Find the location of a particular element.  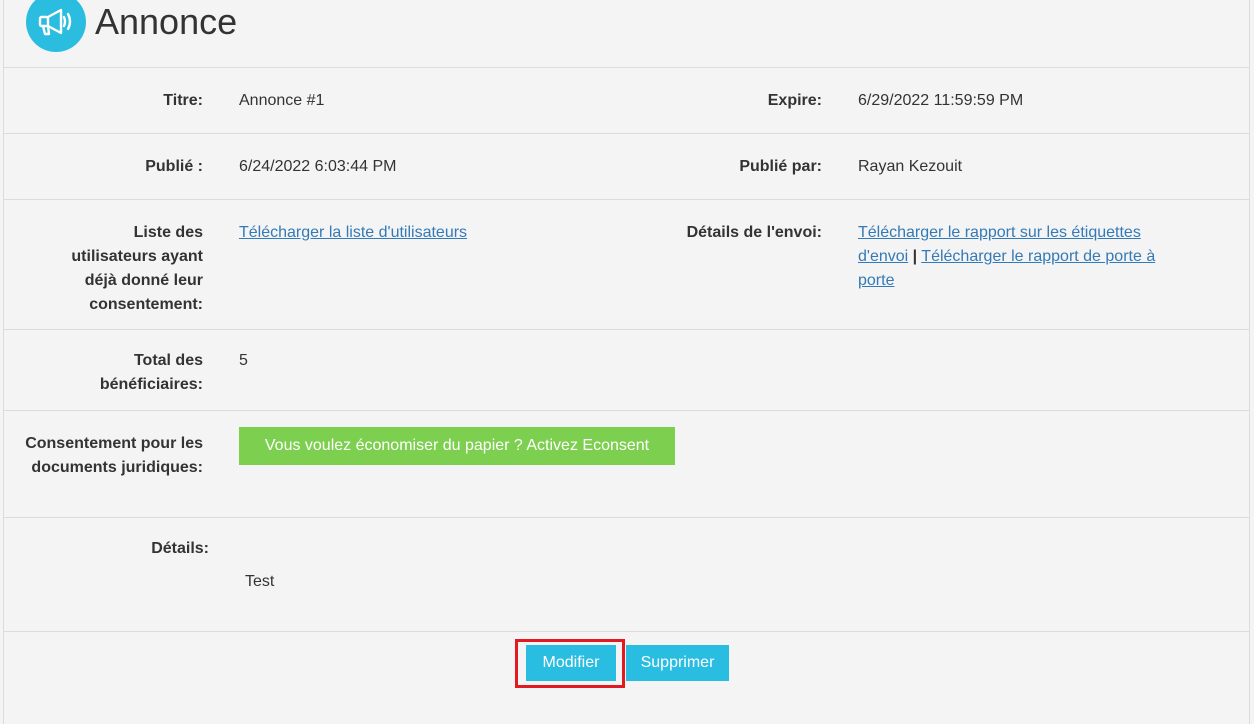

page-header: Annonce is located at coordinates (626, 34).